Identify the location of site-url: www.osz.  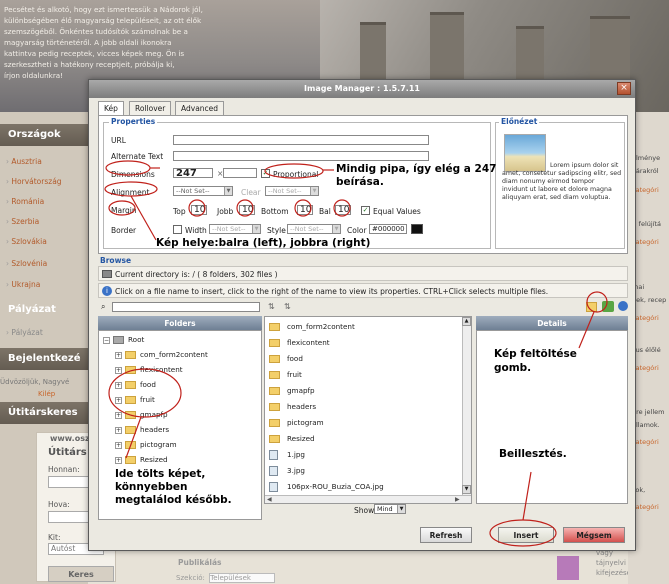
(70, 438).